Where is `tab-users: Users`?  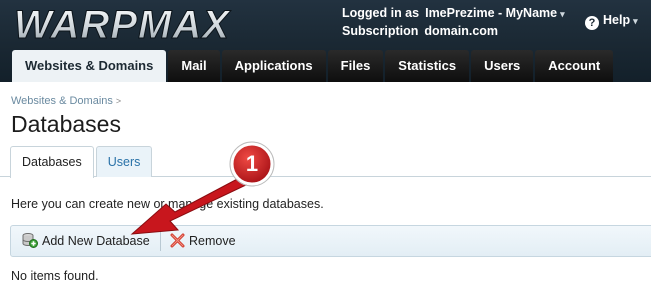 tab-users: Users is located at coordinates (502, 66).